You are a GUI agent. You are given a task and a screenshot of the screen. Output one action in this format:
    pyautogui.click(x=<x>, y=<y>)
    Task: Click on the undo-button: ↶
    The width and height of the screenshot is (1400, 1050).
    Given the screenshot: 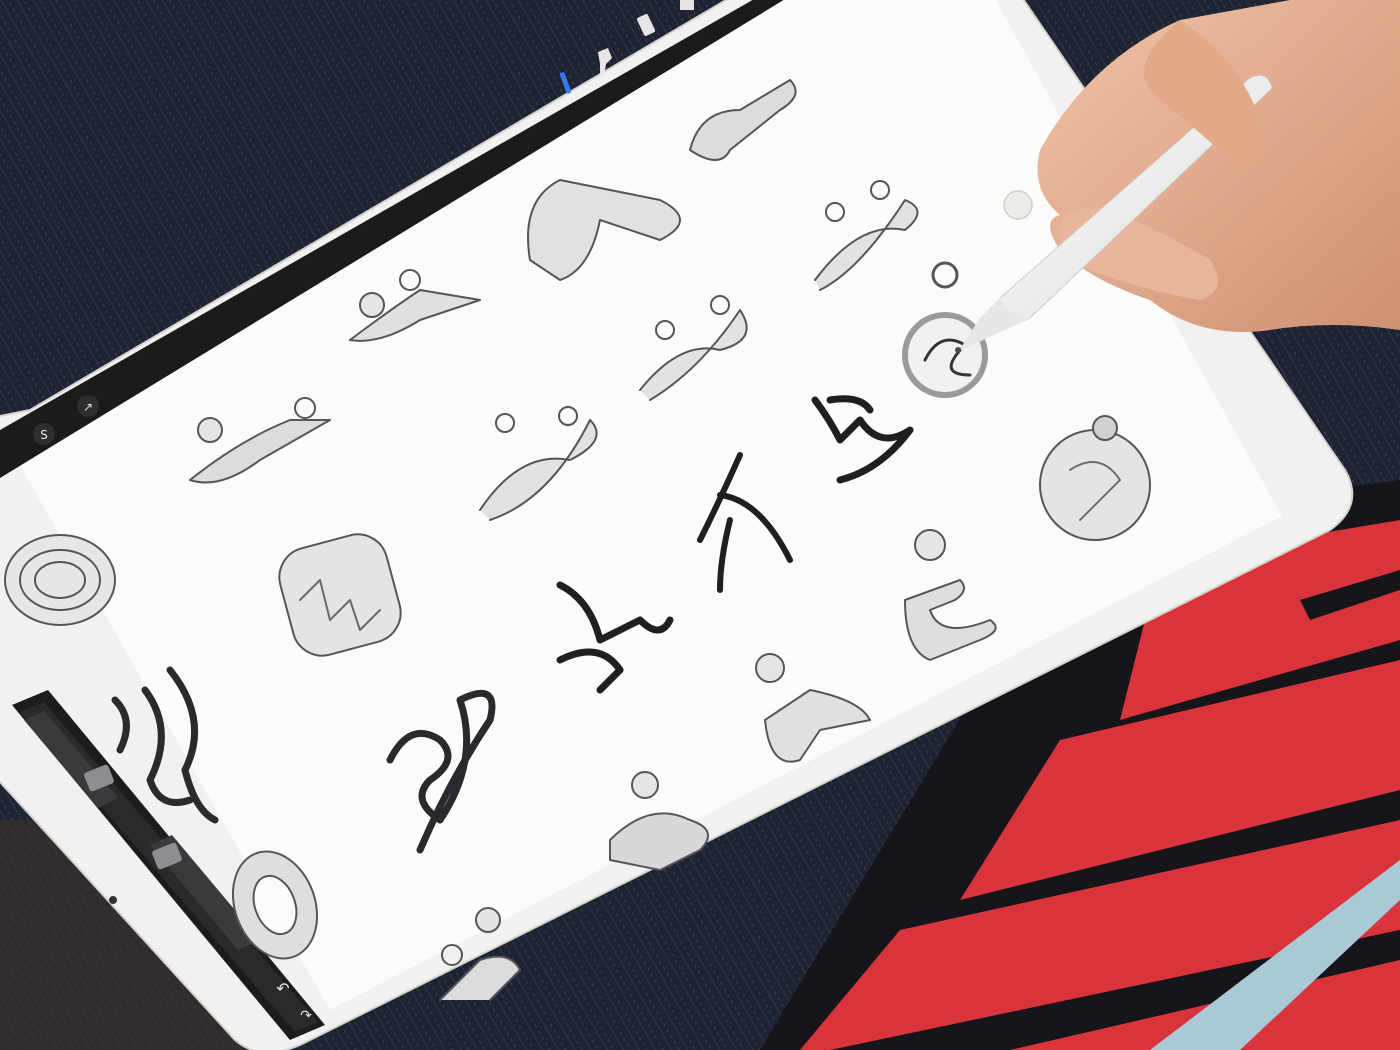 What is the action you would take?
    pyautogui.click(x=282, y=988)
    